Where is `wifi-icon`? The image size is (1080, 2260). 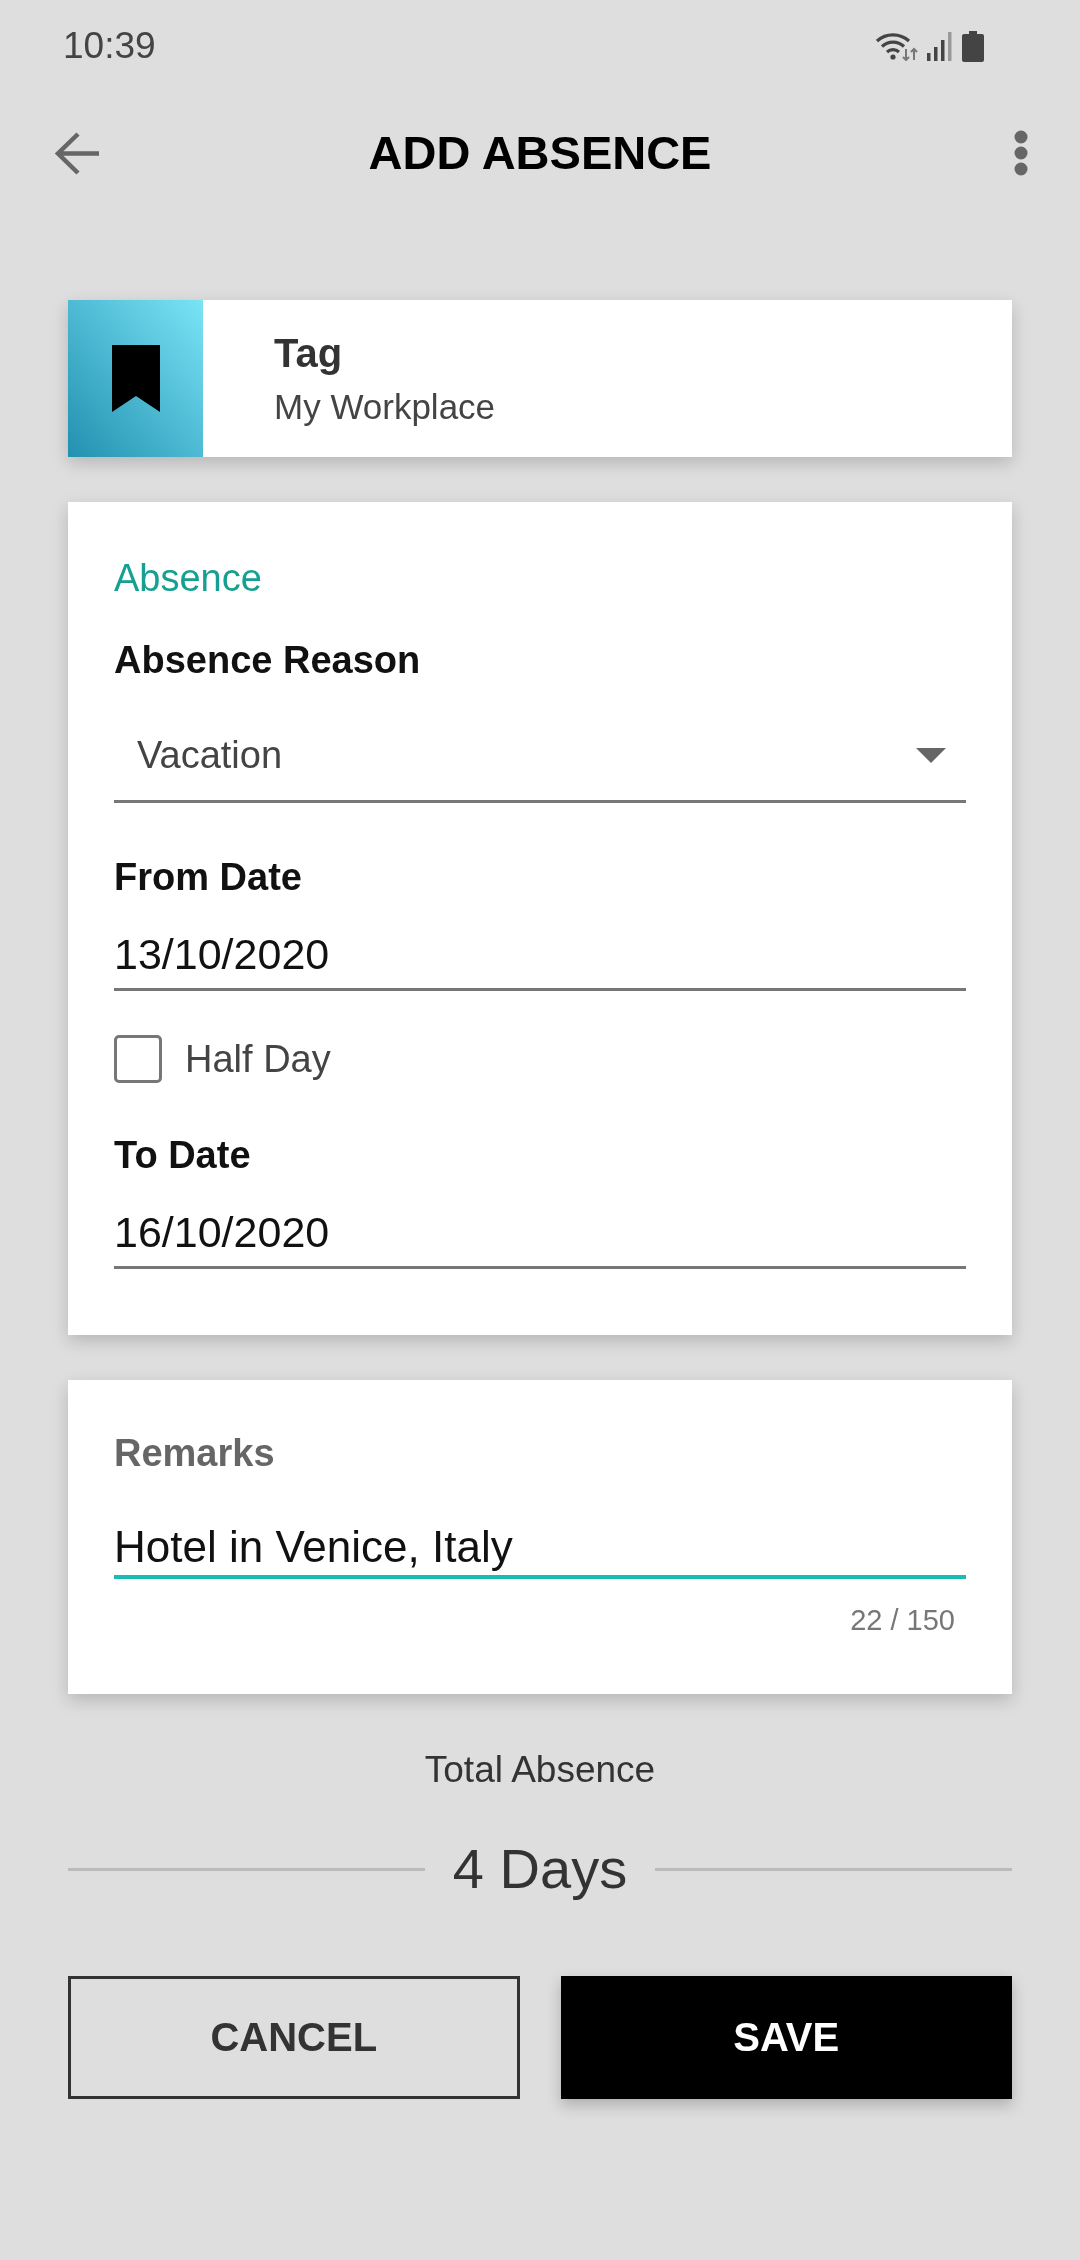
wifi-icon is located at coordinates (897, 46).